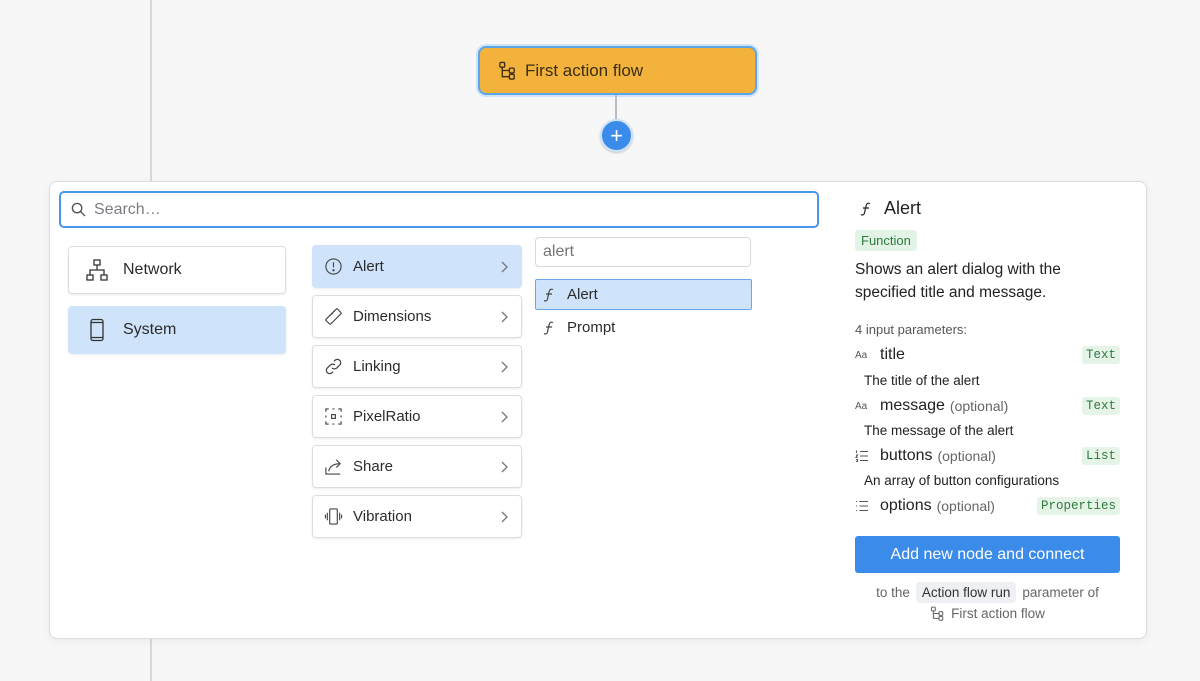 The height and width of the screenshot is (681, 1200). I want to click on connect-target: First action flow, so click(987, 613).